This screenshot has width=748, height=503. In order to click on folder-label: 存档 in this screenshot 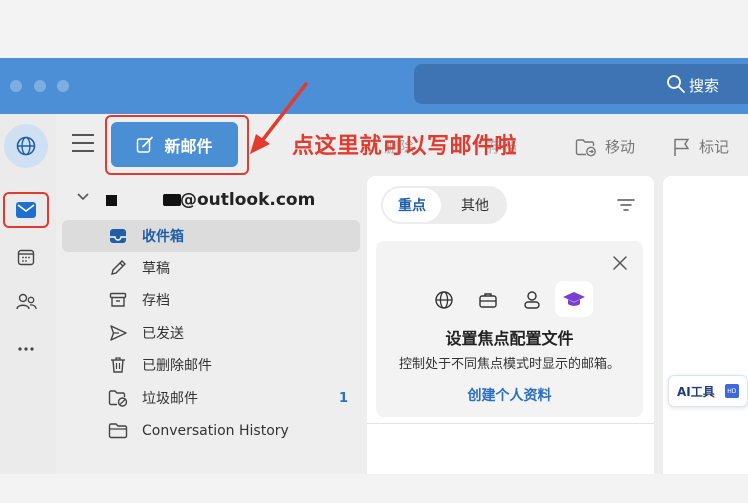, I will do `click(156, 301)`.